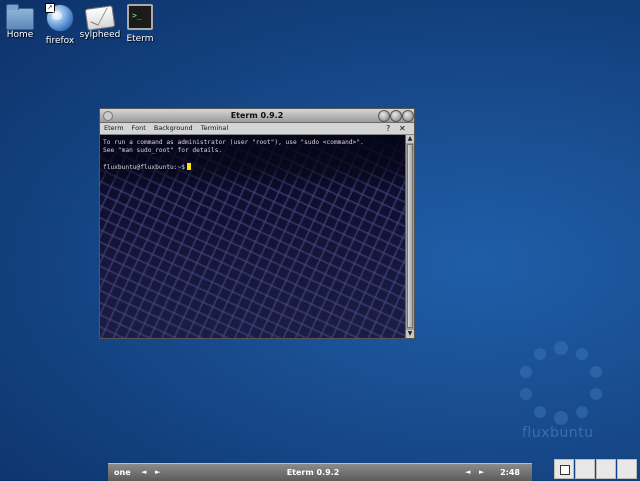 This screenshot has width=640, height=481. Describe the element at coordinates (188, 166) in the screenshot. I see `text-cursor` at that location.